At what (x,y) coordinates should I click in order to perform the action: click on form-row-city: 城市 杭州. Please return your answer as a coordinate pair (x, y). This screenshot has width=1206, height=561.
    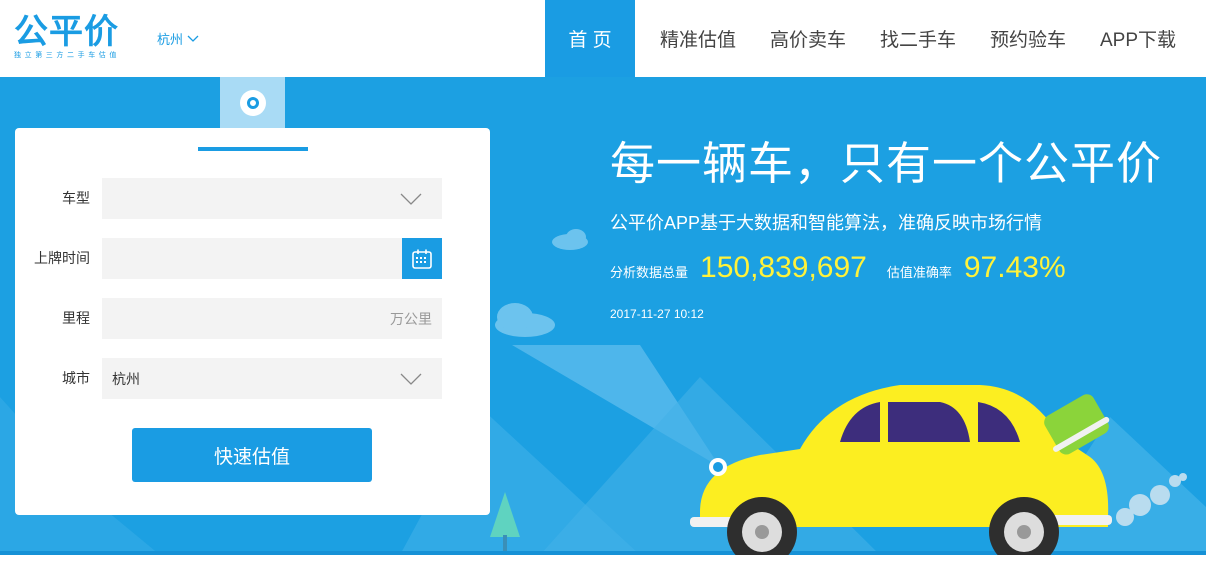
    Looking at the image, I should click on (252, 378).